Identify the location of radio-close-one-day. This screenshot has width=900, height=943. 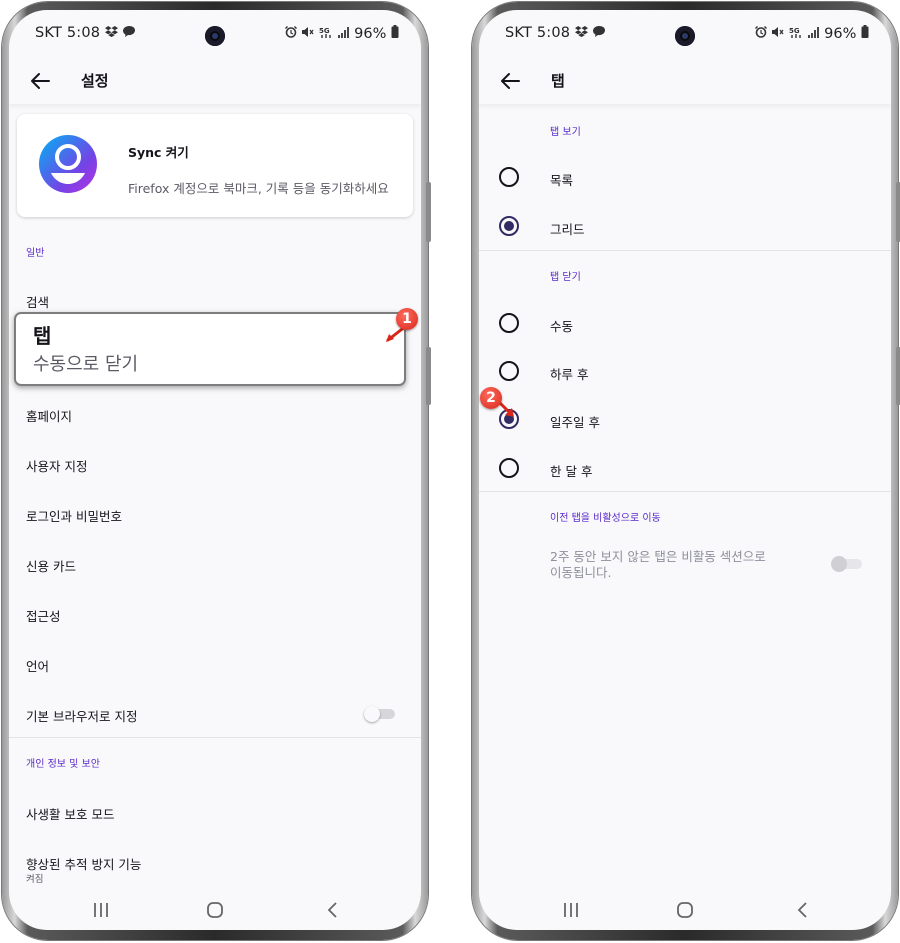
(509, 371).